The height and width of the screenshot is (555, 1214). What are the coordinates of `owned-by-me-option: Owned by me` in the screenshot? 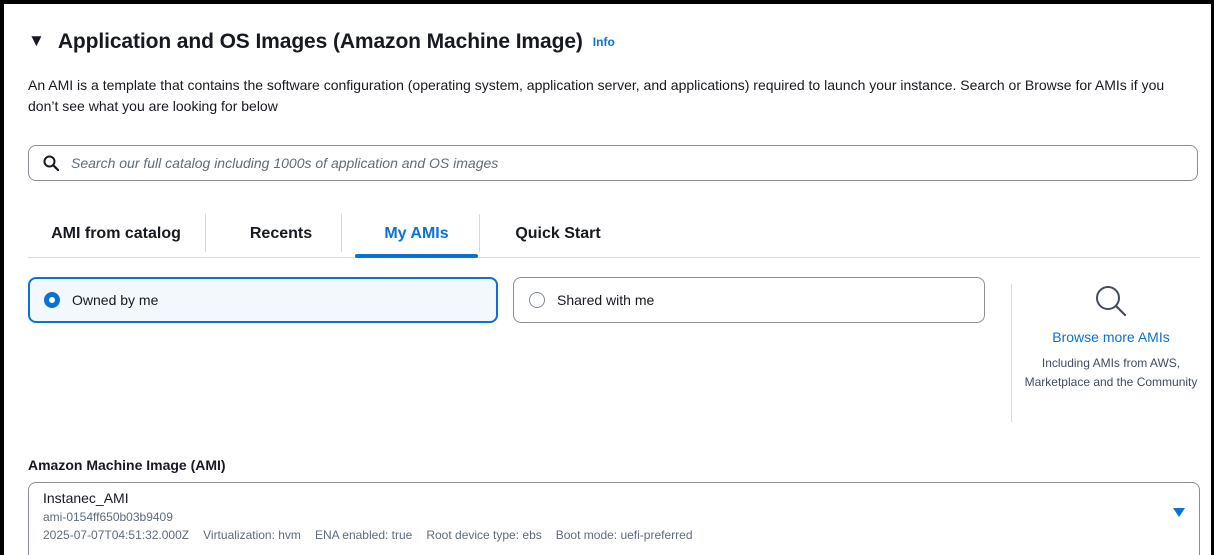 It's located at (263, 300).